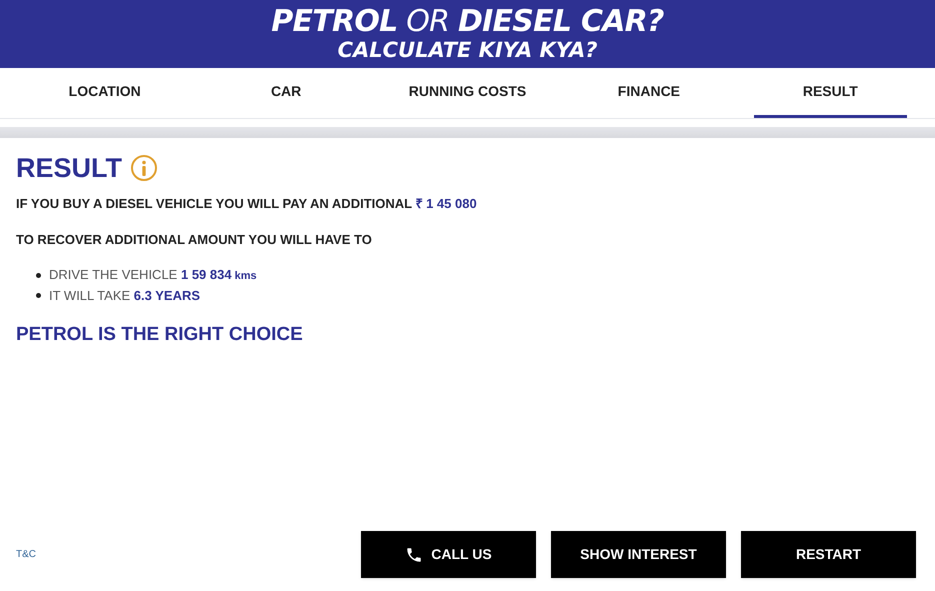  I want to click on step-tab: CAR, so click(286, 93).